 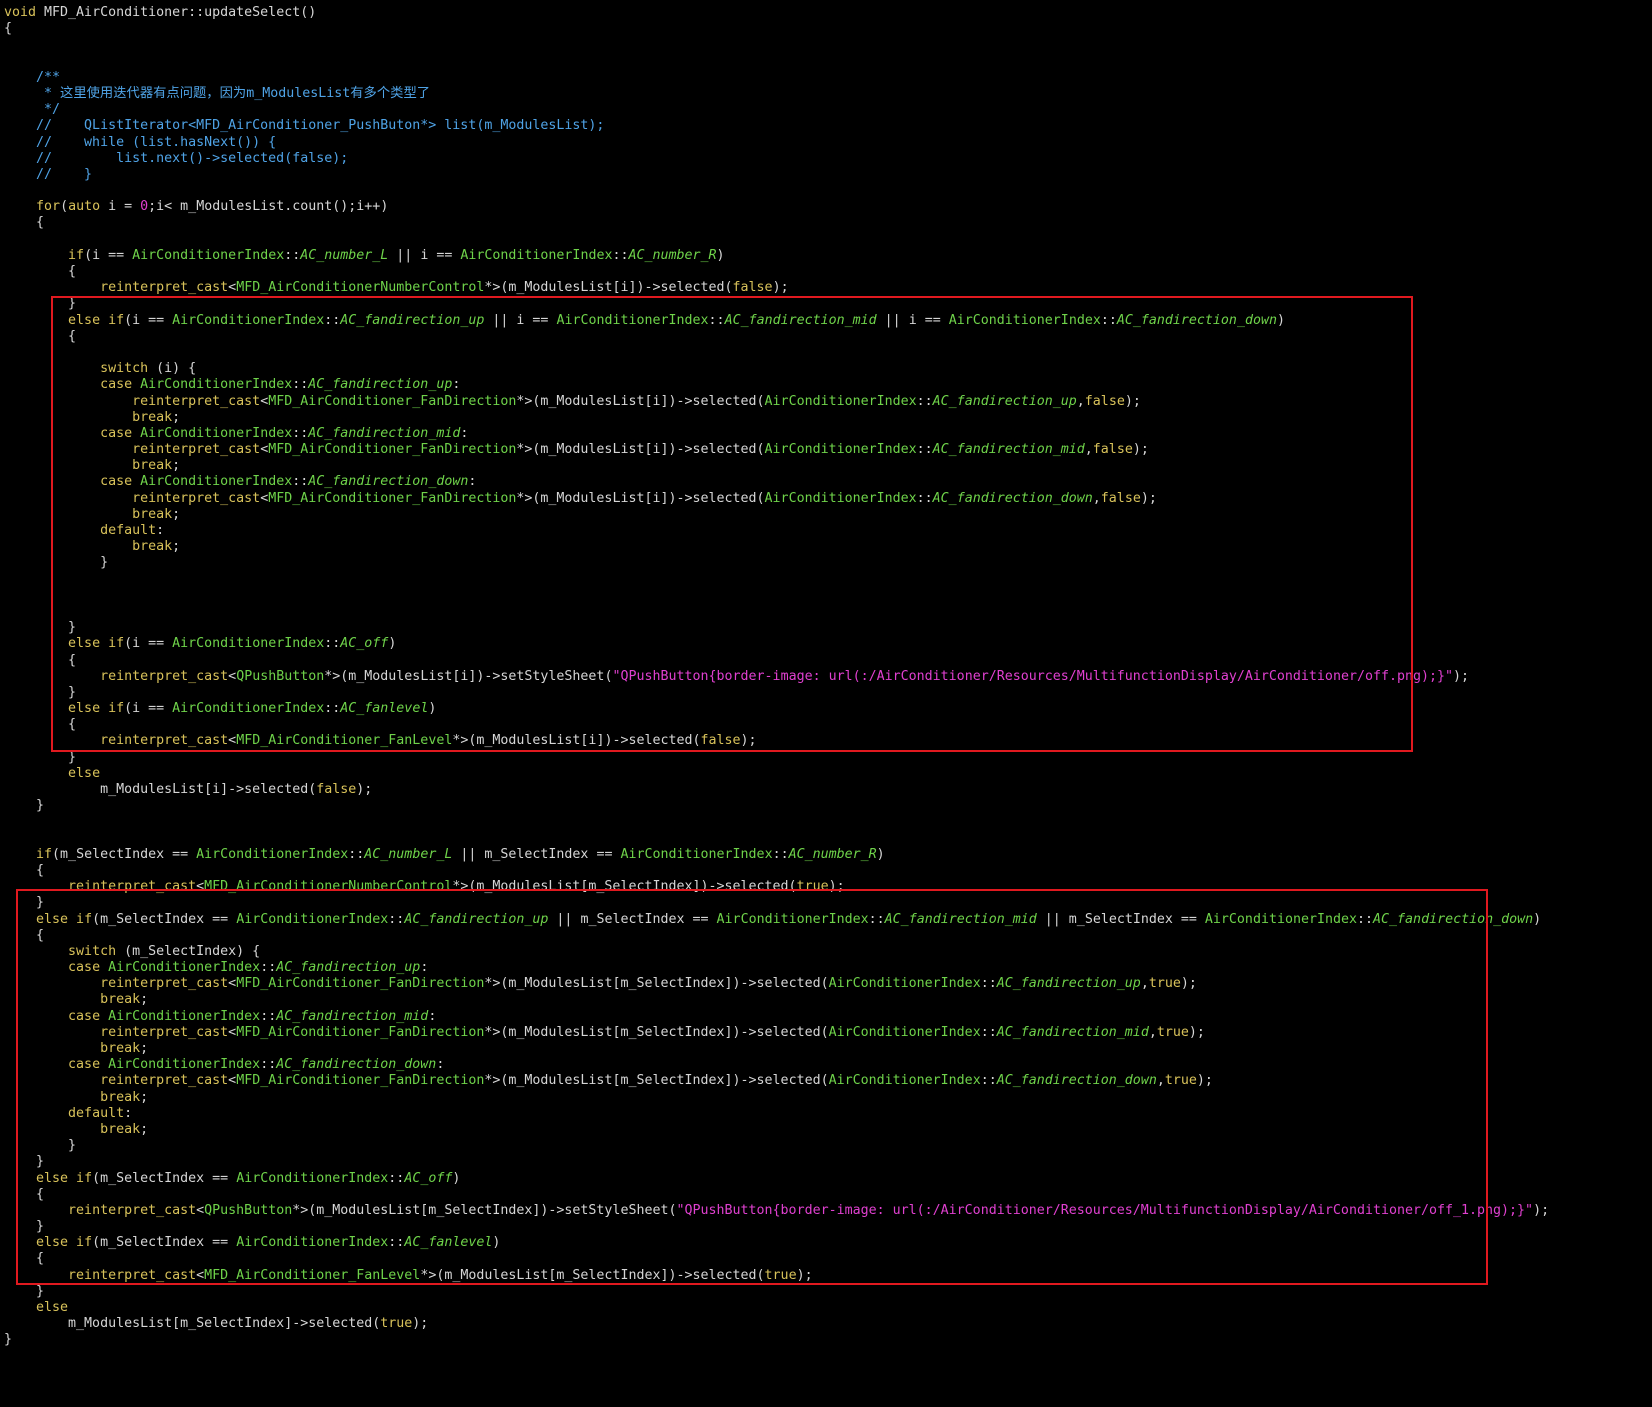 What do you see at coordinates (144, 1048) in the screenshot?
I see `code-token: ;` at bounding box center [144, 1048].